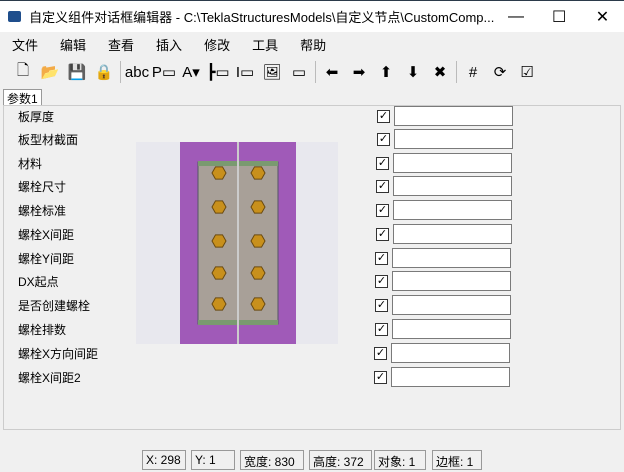 The image size is (624, 472). I want to click on menu-item: 查看, so click(121, 44).